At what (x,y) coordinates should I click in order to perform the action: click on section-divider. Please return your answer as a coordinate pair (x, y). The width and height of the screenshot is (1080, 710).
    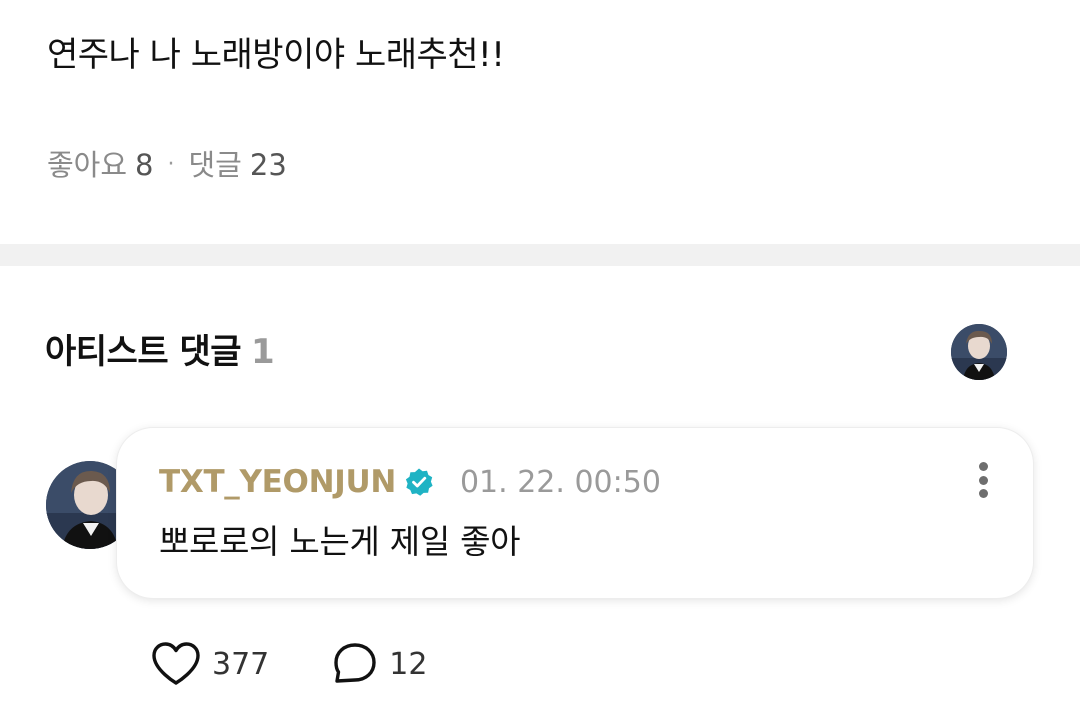
    Looking at the image, I should click on (540, 255).